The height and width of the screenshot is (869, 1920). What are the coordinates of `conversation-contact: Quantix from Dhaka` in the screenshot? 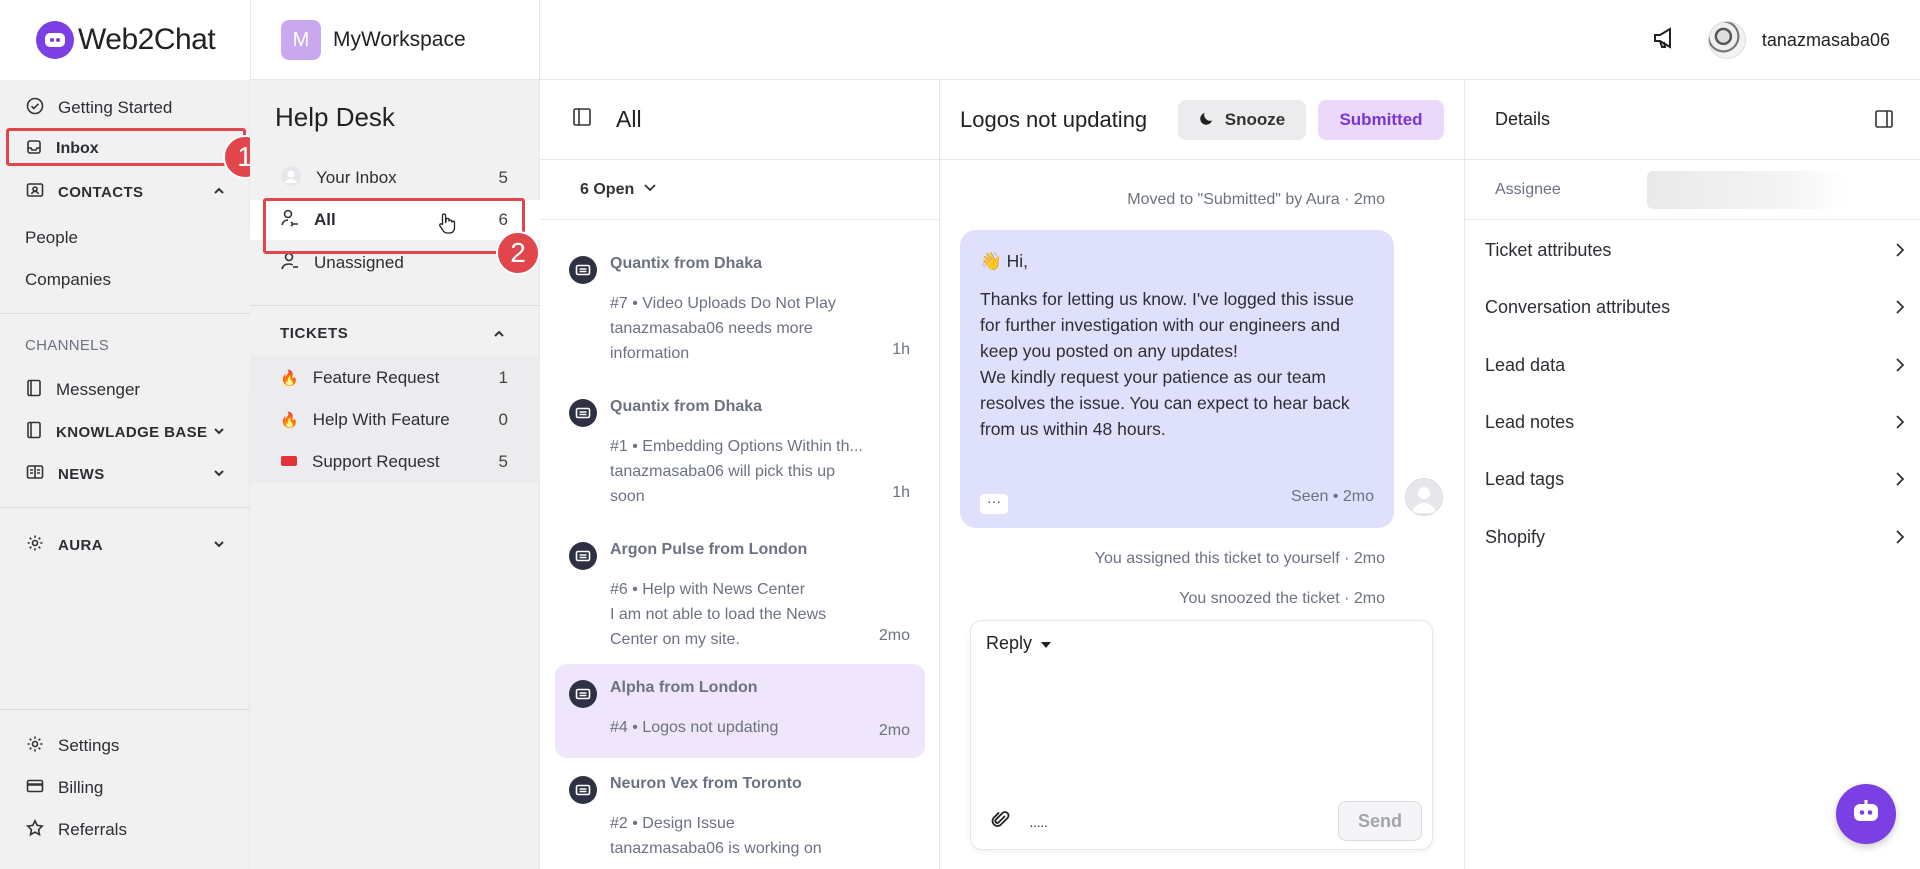 It's located at (686, 263).